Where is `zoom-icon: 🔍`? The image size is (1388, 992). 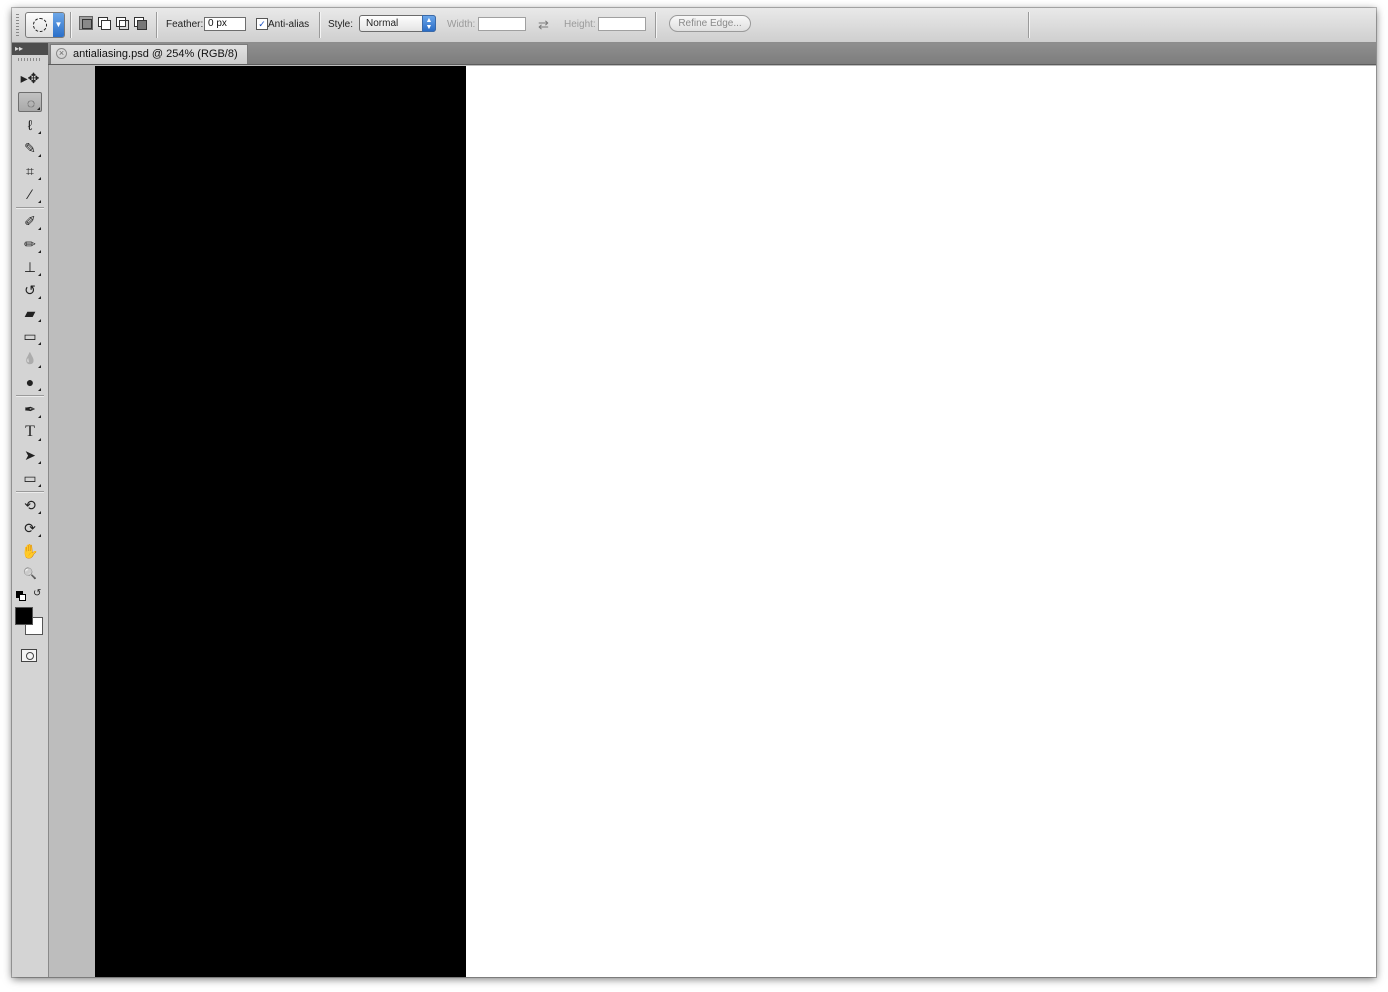
zoom-icon: 🔍 is located at coordinates (30, 574).